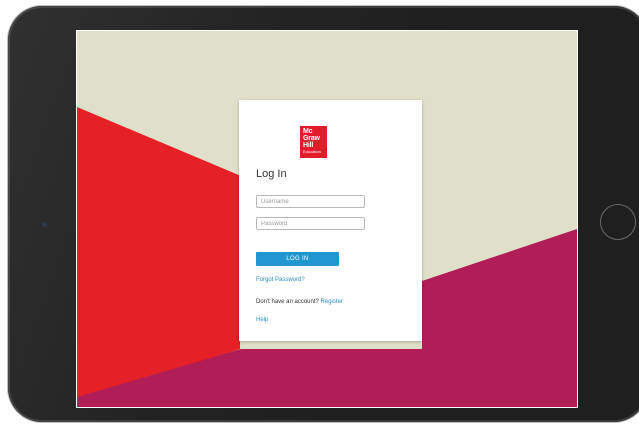 The height and width of the screenshot is (425, 639). I want to click on home-button, so click(618, 222).